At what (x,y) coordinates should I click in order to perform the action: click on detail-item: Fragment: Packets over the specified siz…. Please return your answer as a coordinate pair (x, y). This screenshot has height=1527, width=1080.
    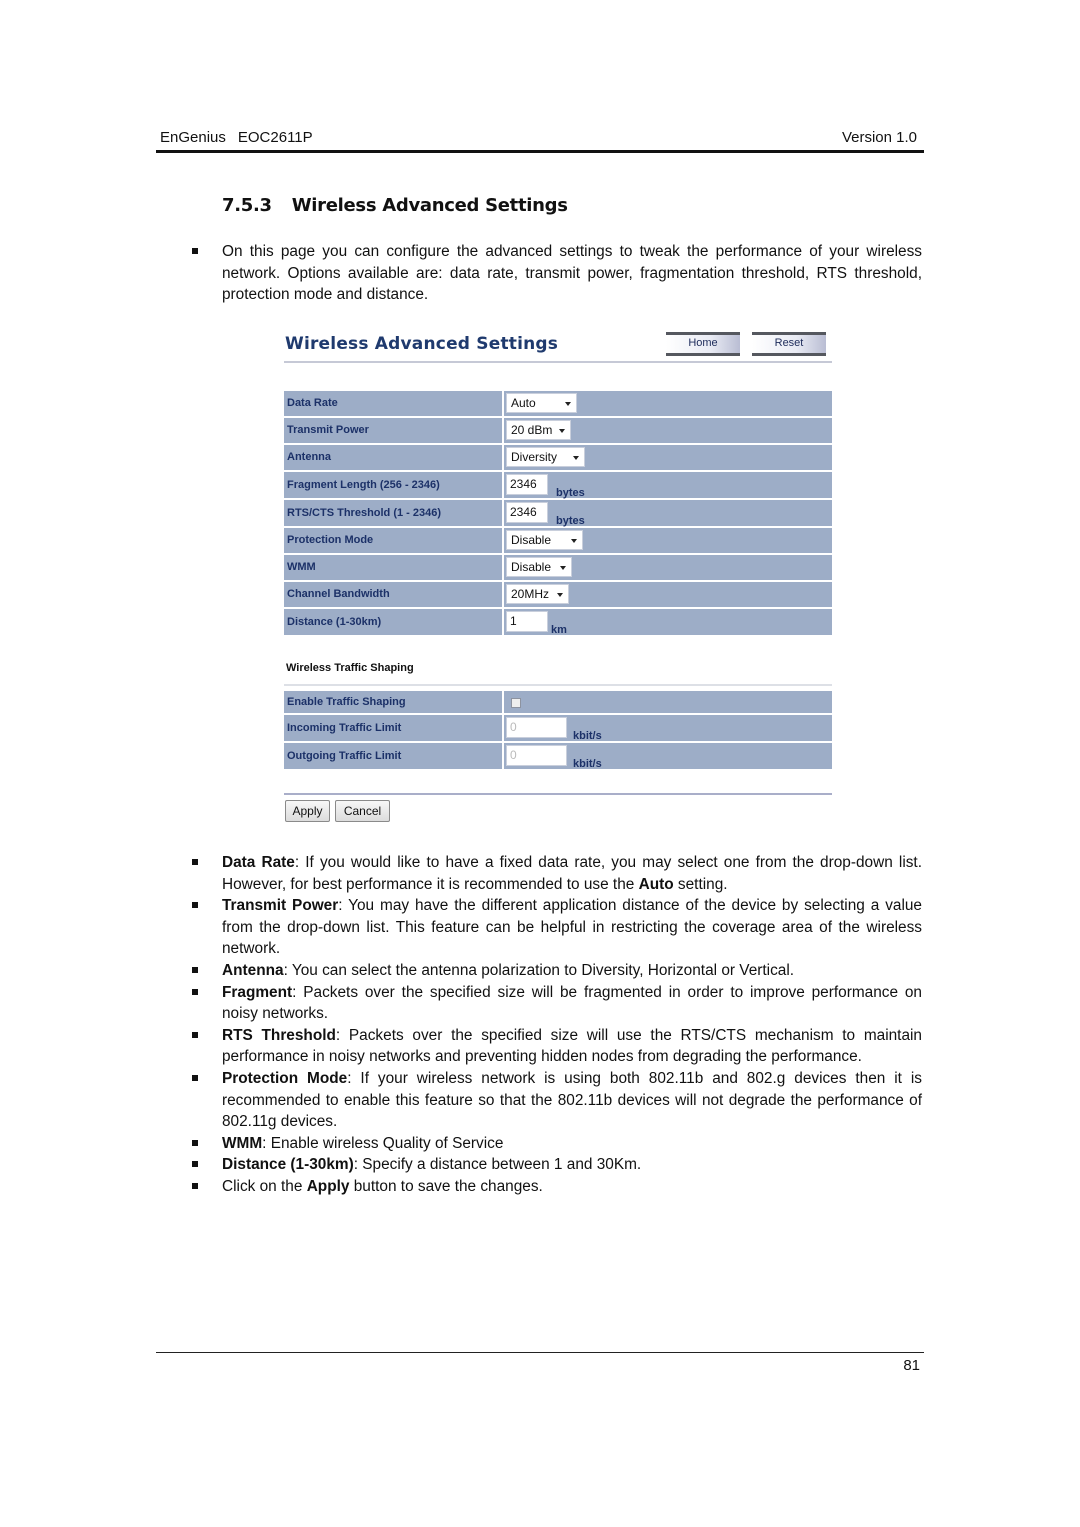
    Looking at the image, I should click on (554, 1003).